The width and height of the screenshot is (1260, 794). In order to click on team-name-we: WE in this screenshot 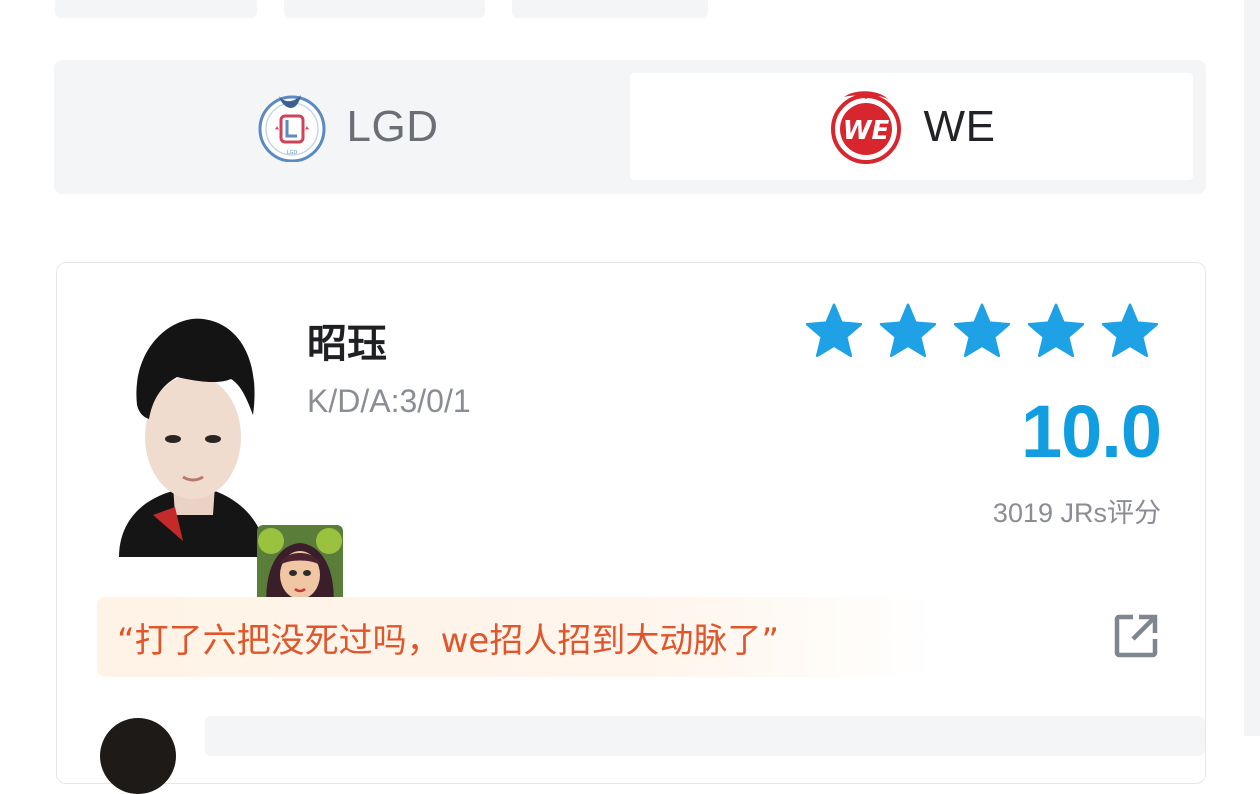, I will do `click(959, 126)`.